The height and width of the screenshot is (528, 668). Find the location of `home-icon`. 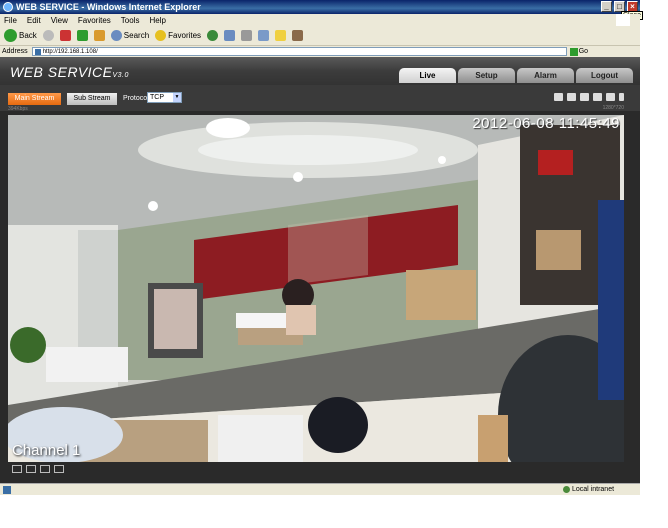

home-icon is located at coordinates (99, 35).